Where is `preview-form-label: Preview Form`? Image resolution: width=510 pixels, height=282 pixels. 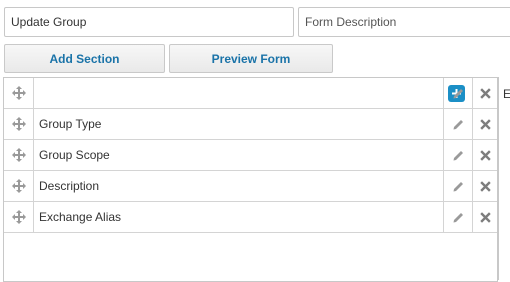 preview-form-label: Preview Form is located at coordinates (251, 58).